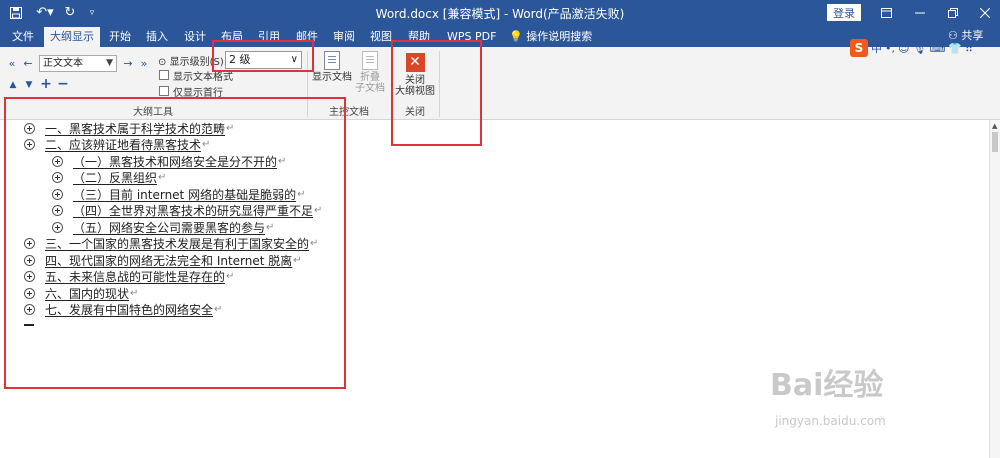 This screenshot has height=458, width=1000. I want to click on outline-item-text: （二）反黑组织, so click(115, 177).